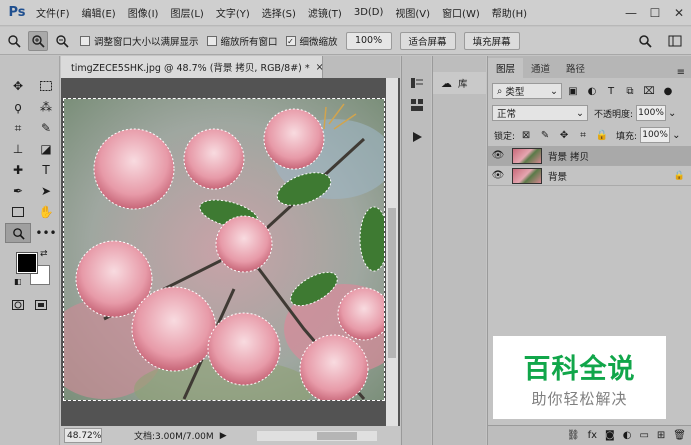 The image size is (691, 445). What do you see at coordinates (336, 435) in the screenshot?
I see `horizontal-scroll-thumb` at bounding box center [336, 435].